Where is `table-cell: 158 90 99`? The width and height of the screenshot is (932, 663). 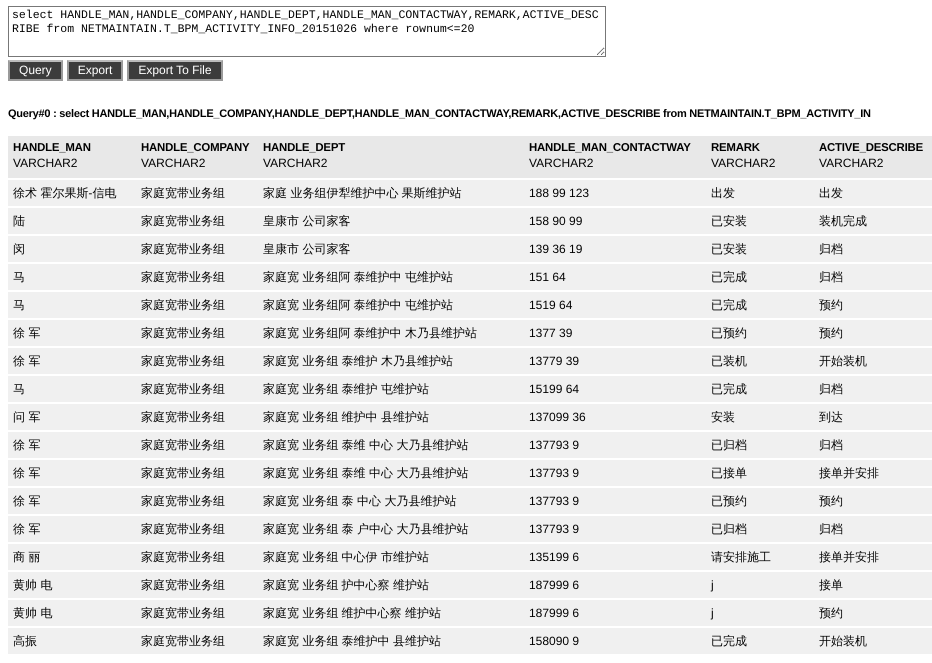 table-cell: 158 90 99 is located at coordinates (615, 222).